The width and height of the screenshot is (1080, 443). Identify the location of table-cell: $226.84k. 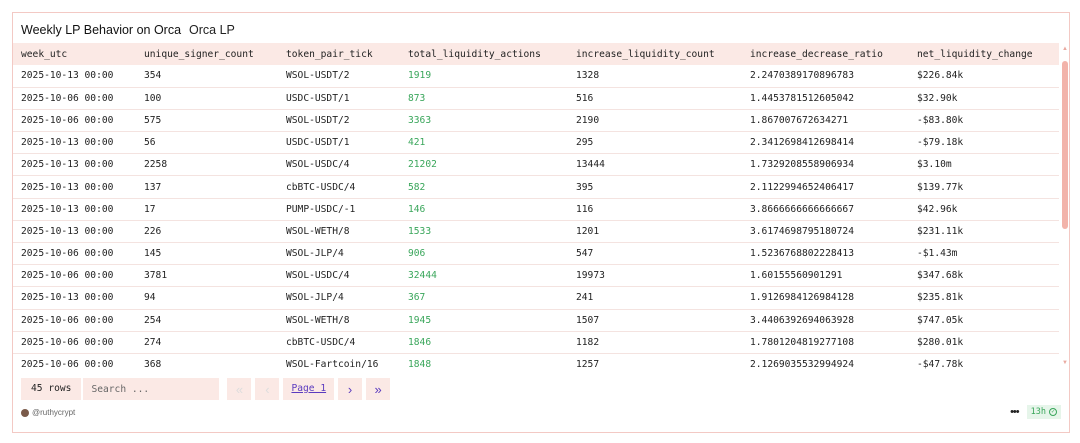
(940, 76).